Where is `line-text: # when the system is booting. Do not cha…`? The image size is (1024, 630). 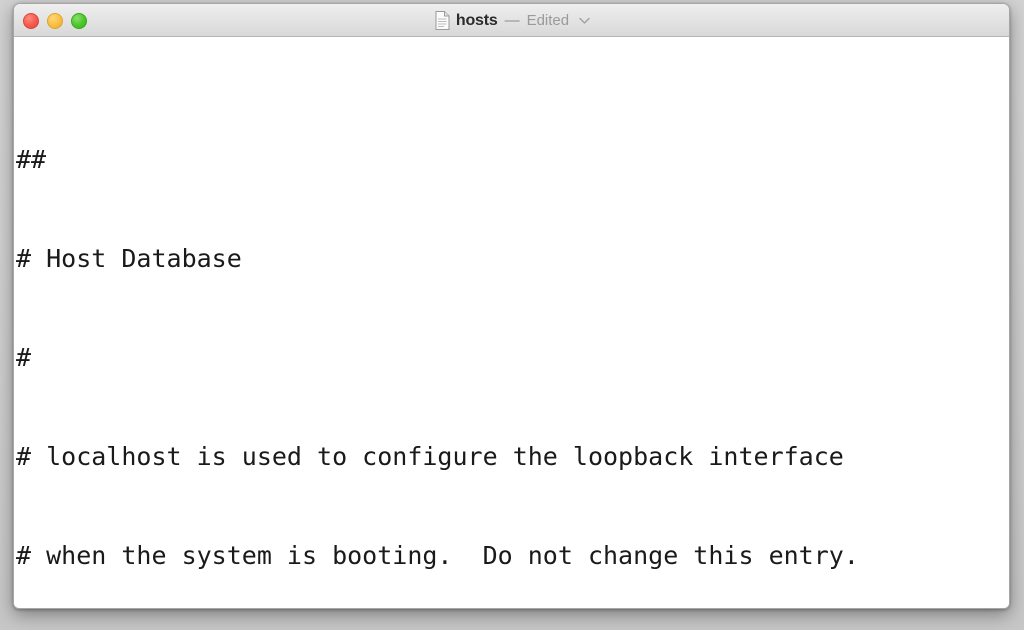 line-text: # when the system is booting. Do not cha… is located at coordinates (437, 555).